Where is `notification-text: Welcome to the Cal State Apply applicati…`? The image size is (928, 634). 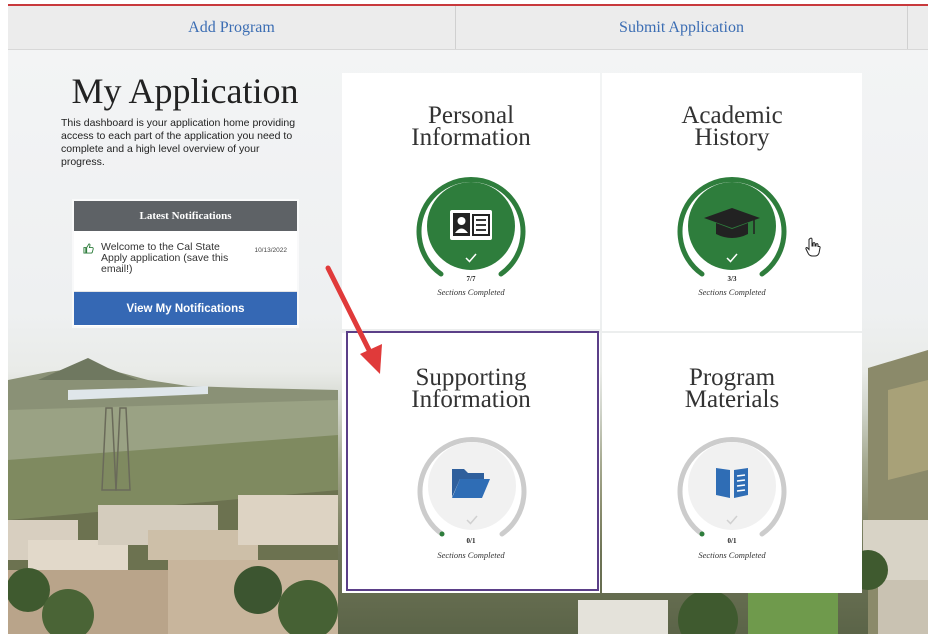
notification-text: Welcome to the Cal State Apply applicati… is located at coordinates (165, 258).